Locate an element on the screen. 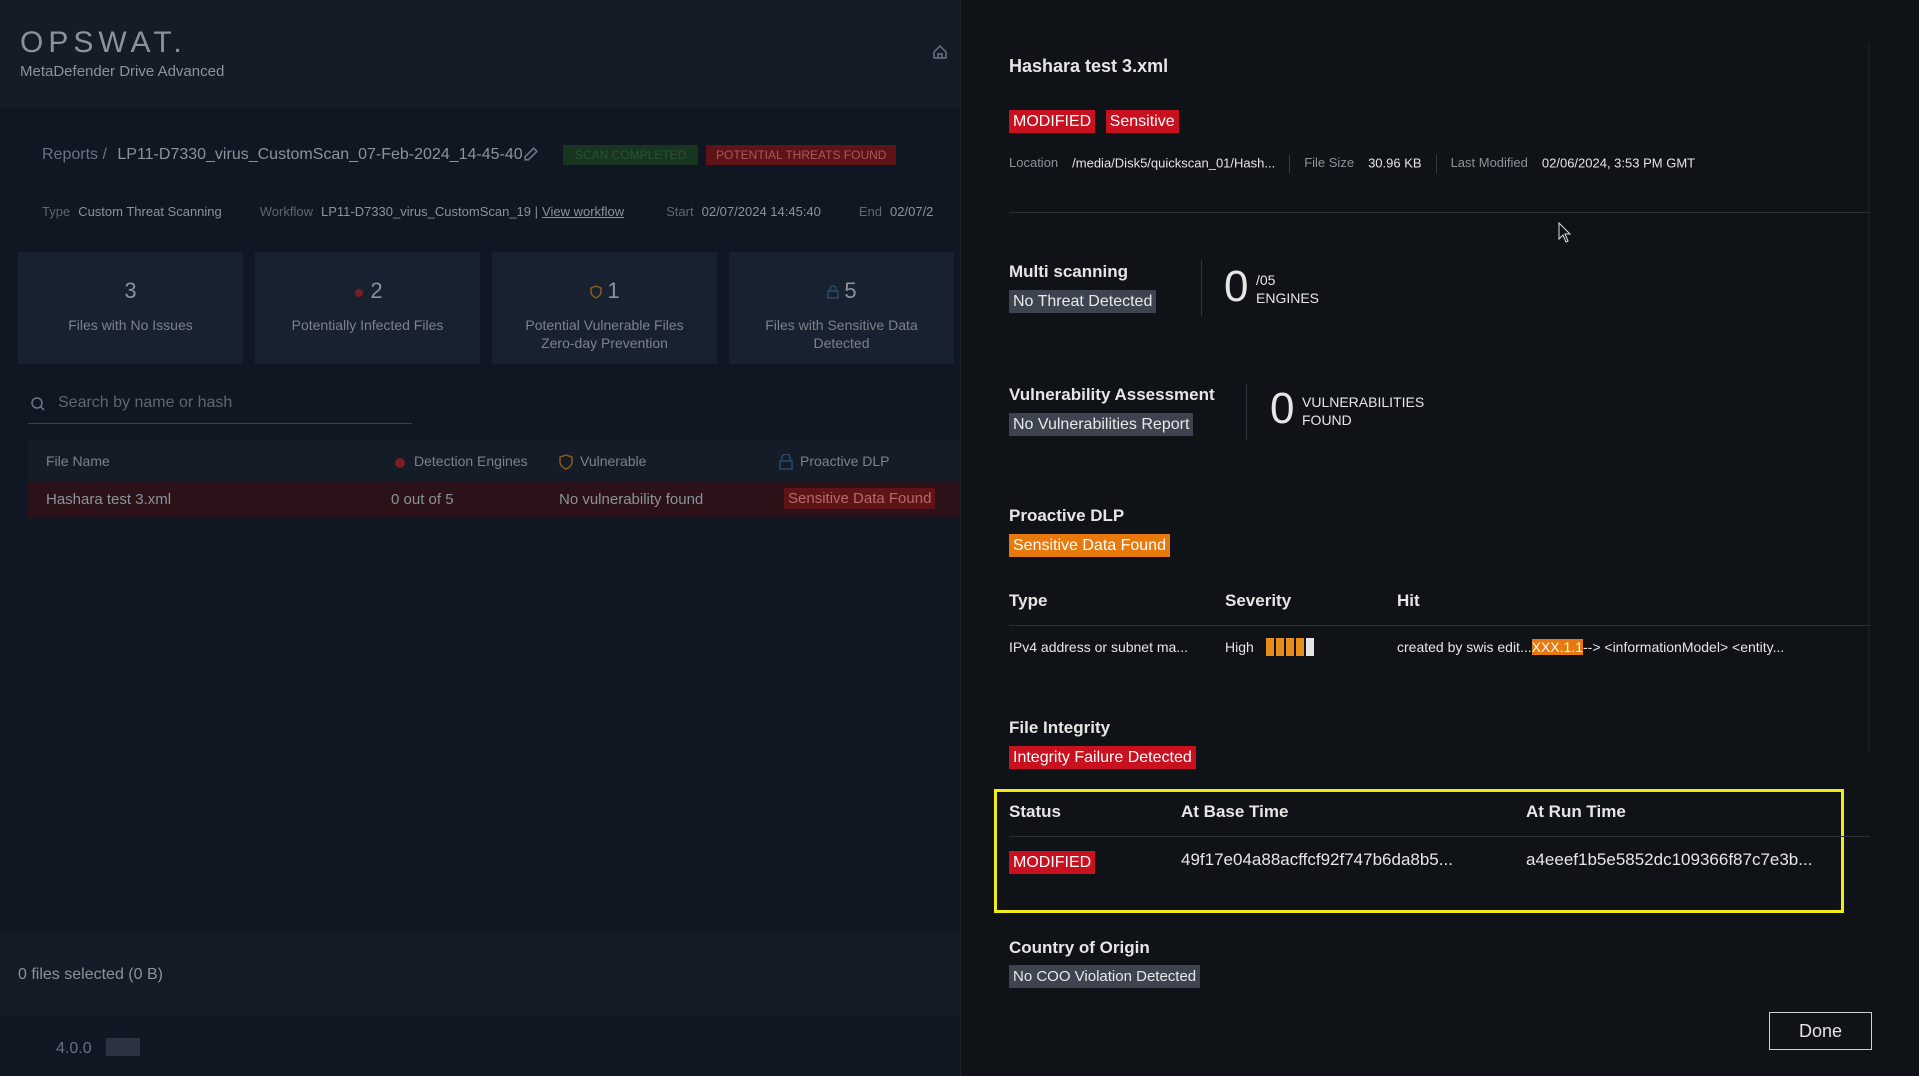 This screenshot has height=1076, width=1919. size-value: 30.96 KB is located at coordinates (1395, 163).